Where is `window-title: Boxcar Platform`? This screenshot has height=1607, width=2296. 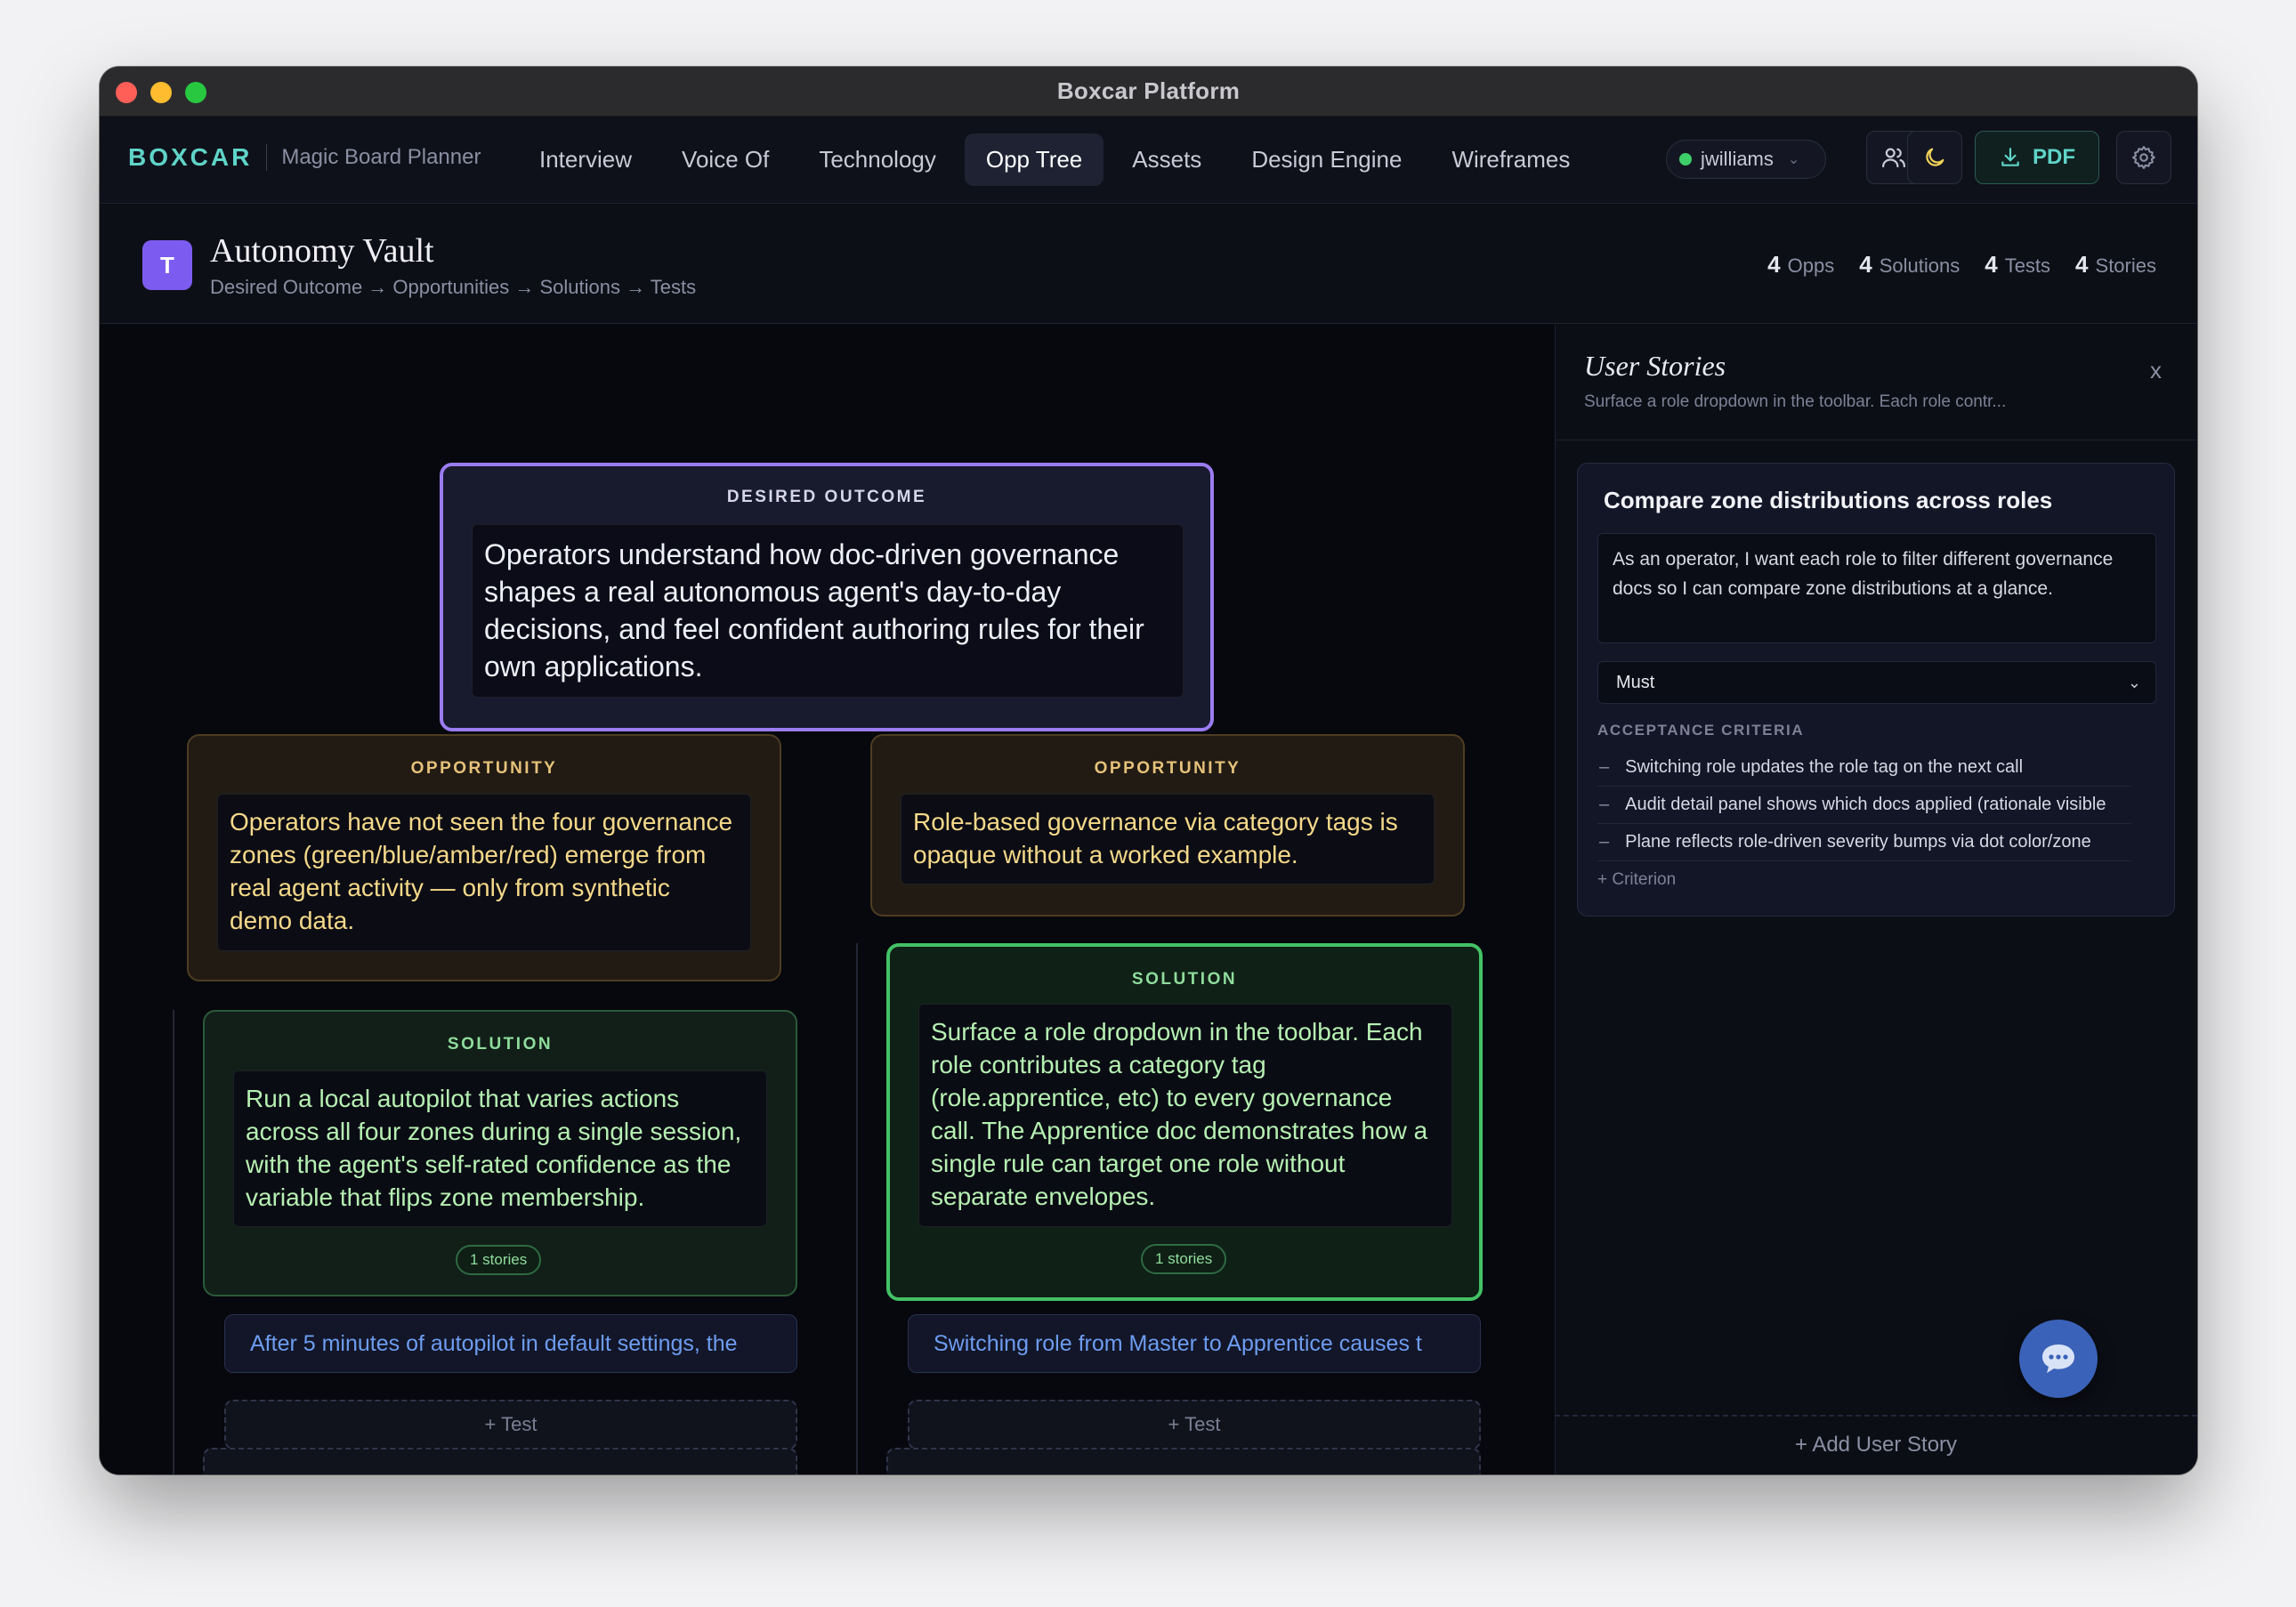 window-title: Boxcar Platform is located at coordinates (1148, 90).